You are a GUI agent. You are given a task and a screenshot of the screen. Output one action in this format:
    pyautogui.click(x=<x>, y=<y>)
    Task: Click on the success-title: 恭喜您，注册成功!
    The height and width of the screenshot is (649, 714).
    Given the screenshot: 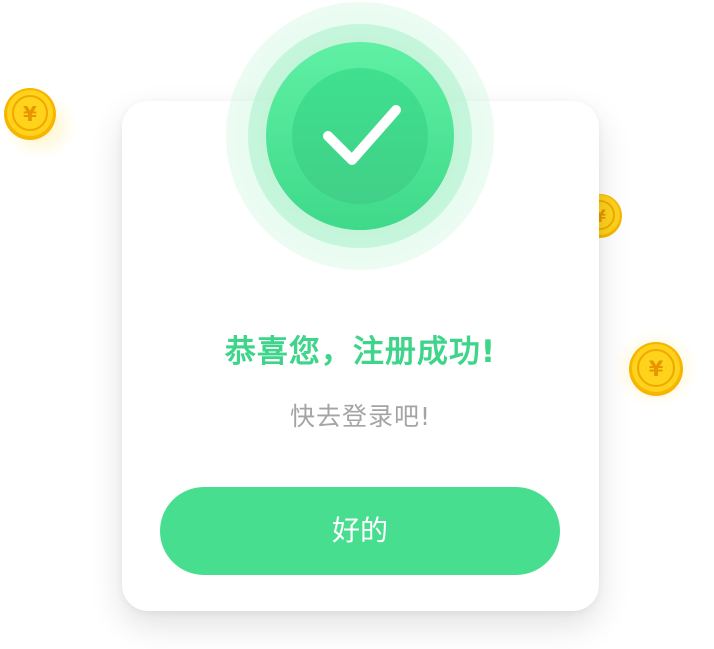 What is the action you would take?
    pyautogui.click(x=360, y=352)
    